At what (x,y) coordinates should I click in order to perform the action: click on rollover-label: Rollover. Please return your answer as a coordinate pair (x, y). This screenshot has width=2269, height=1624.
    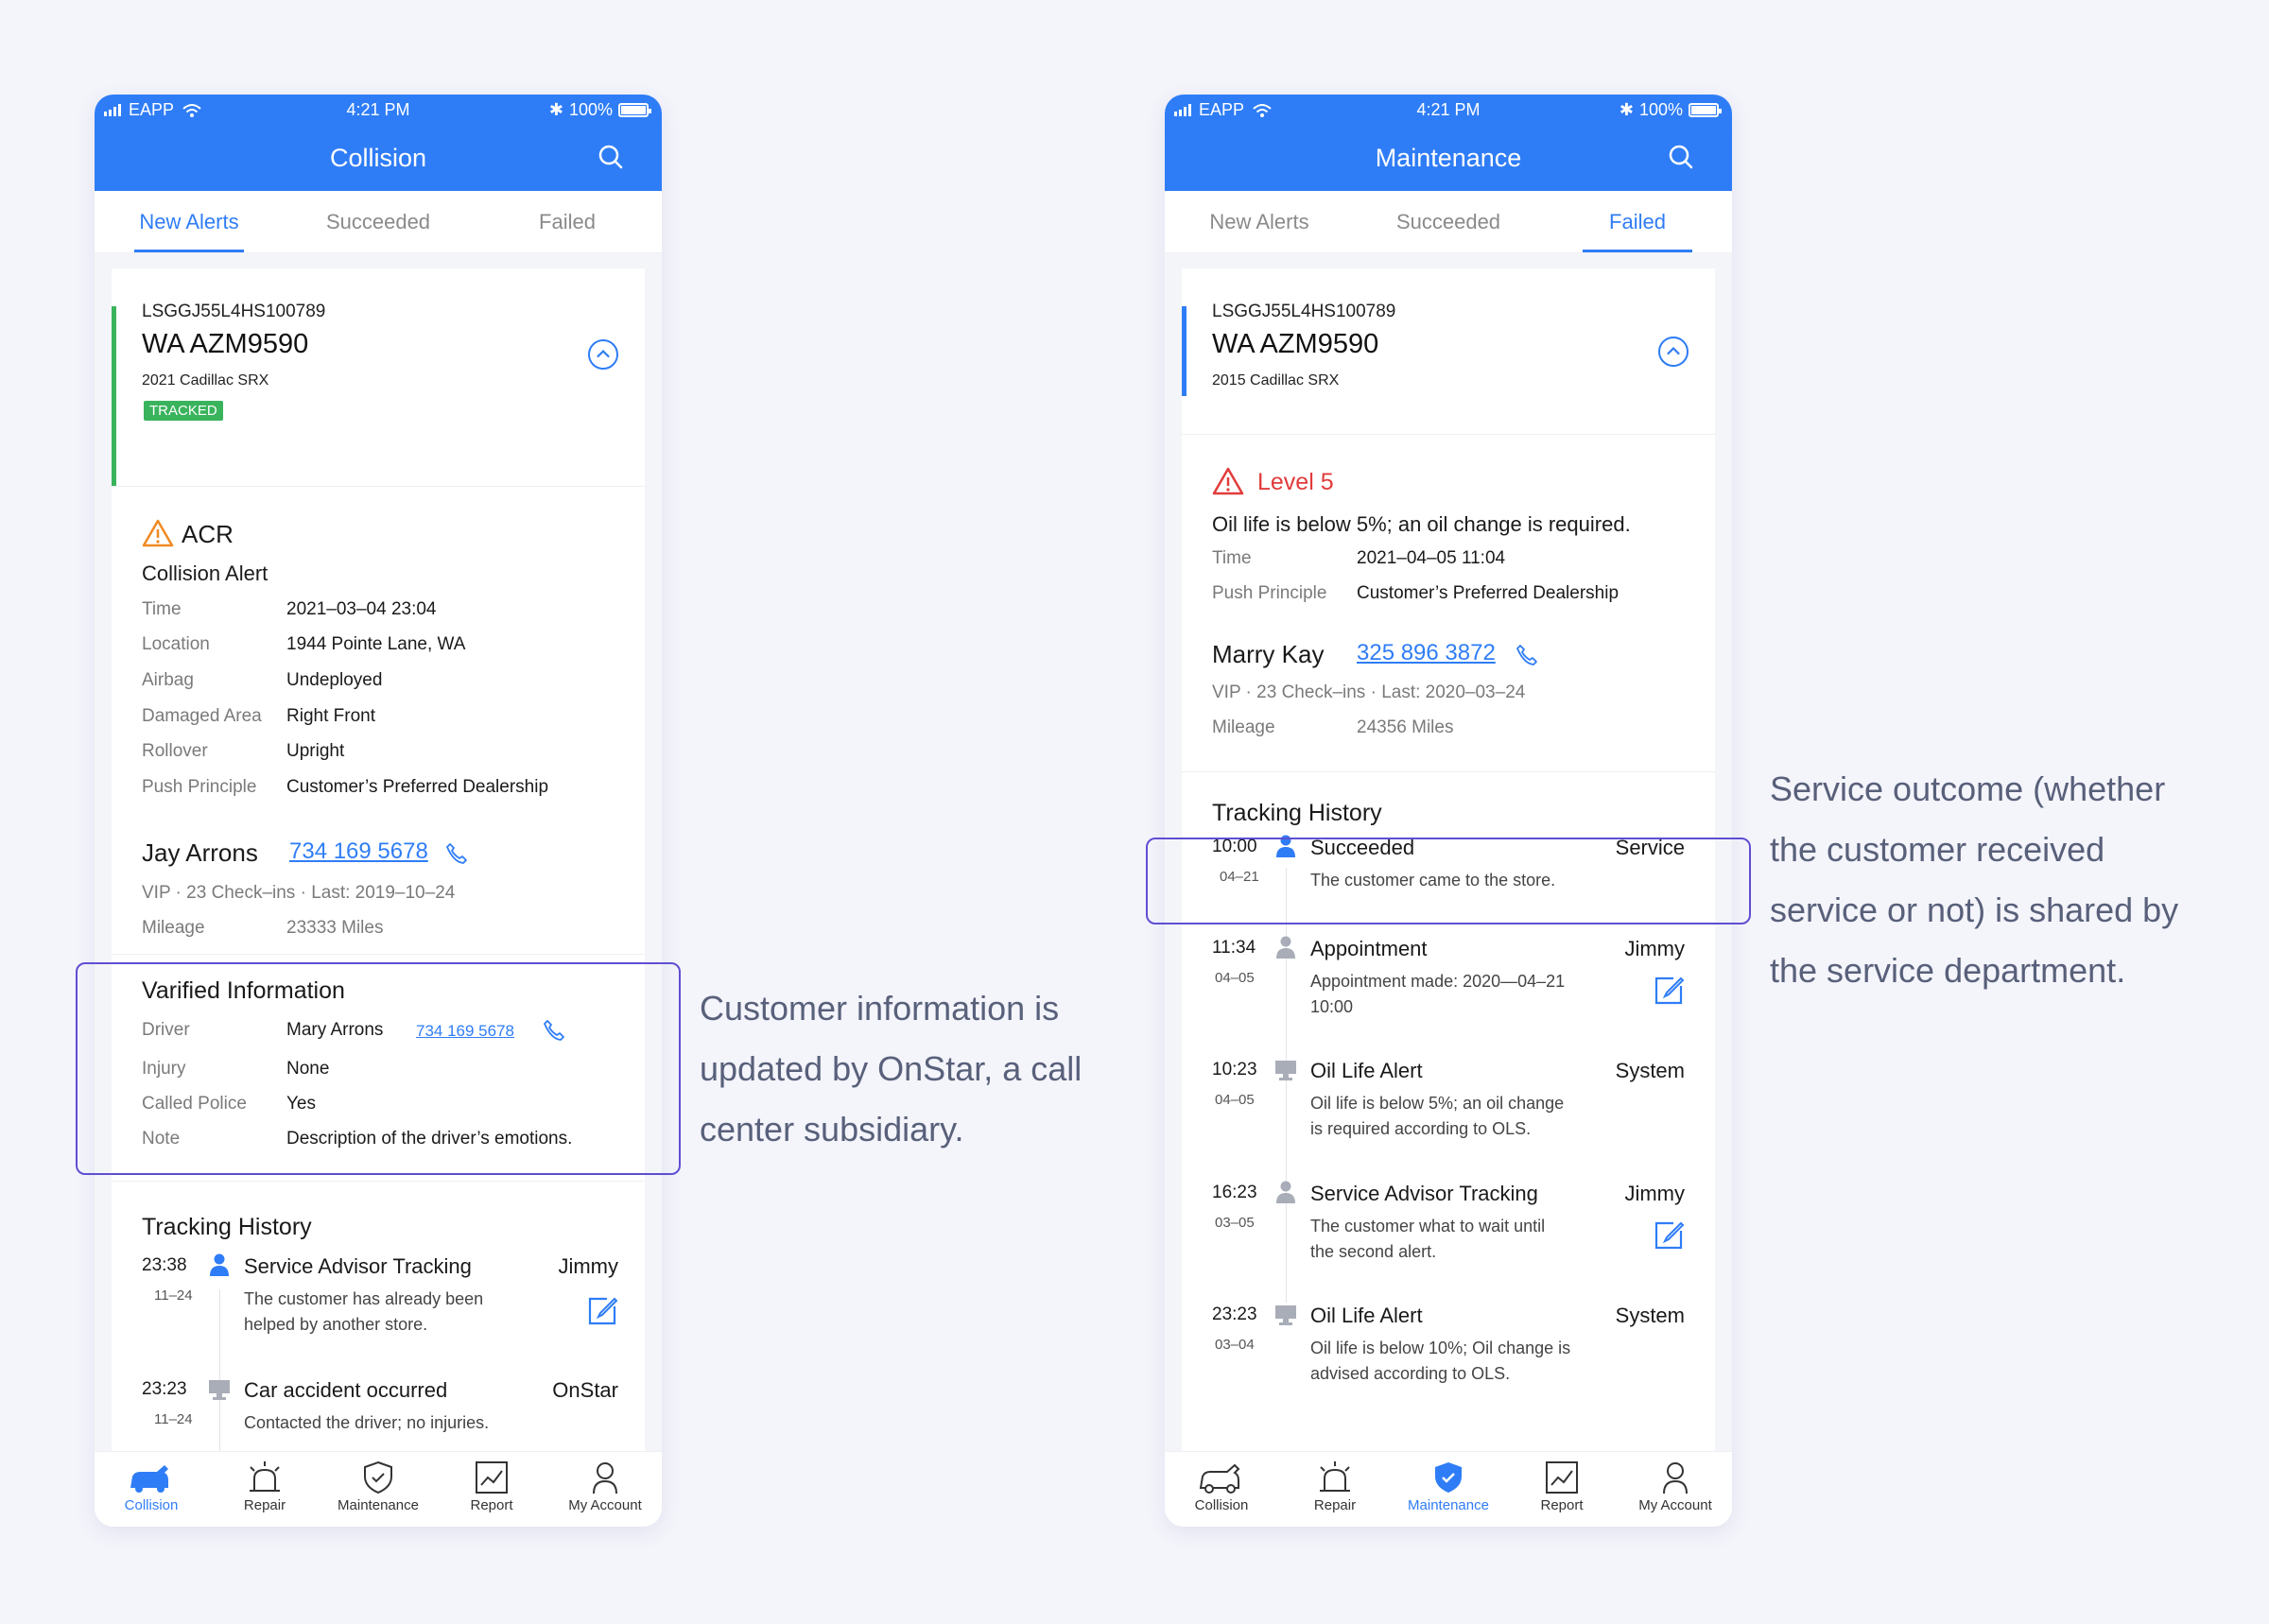
    Looking at the image, I should click on (175, 751).